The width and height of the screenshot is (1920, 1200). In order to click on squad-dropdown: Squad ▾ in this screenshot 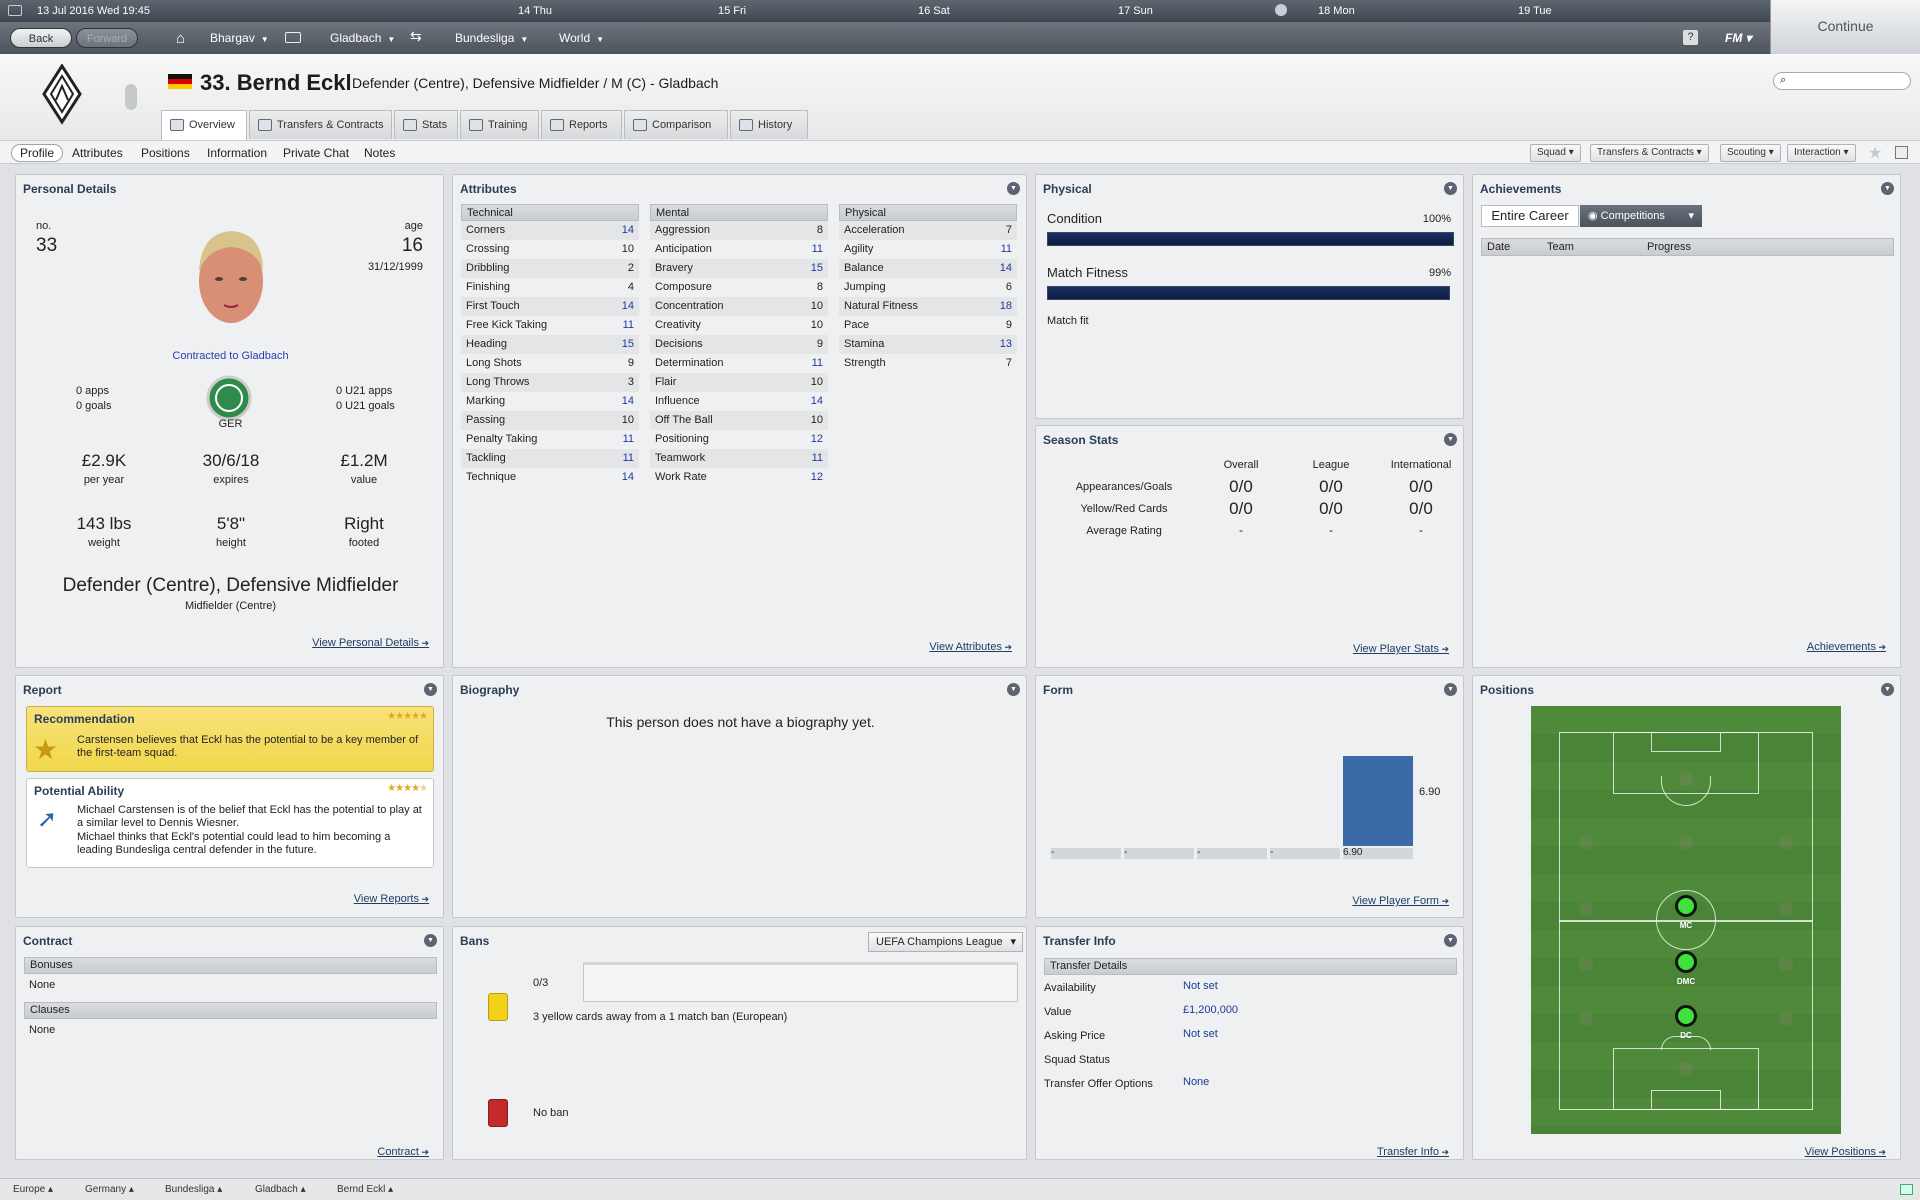, I will do `click(1555, 153)`.